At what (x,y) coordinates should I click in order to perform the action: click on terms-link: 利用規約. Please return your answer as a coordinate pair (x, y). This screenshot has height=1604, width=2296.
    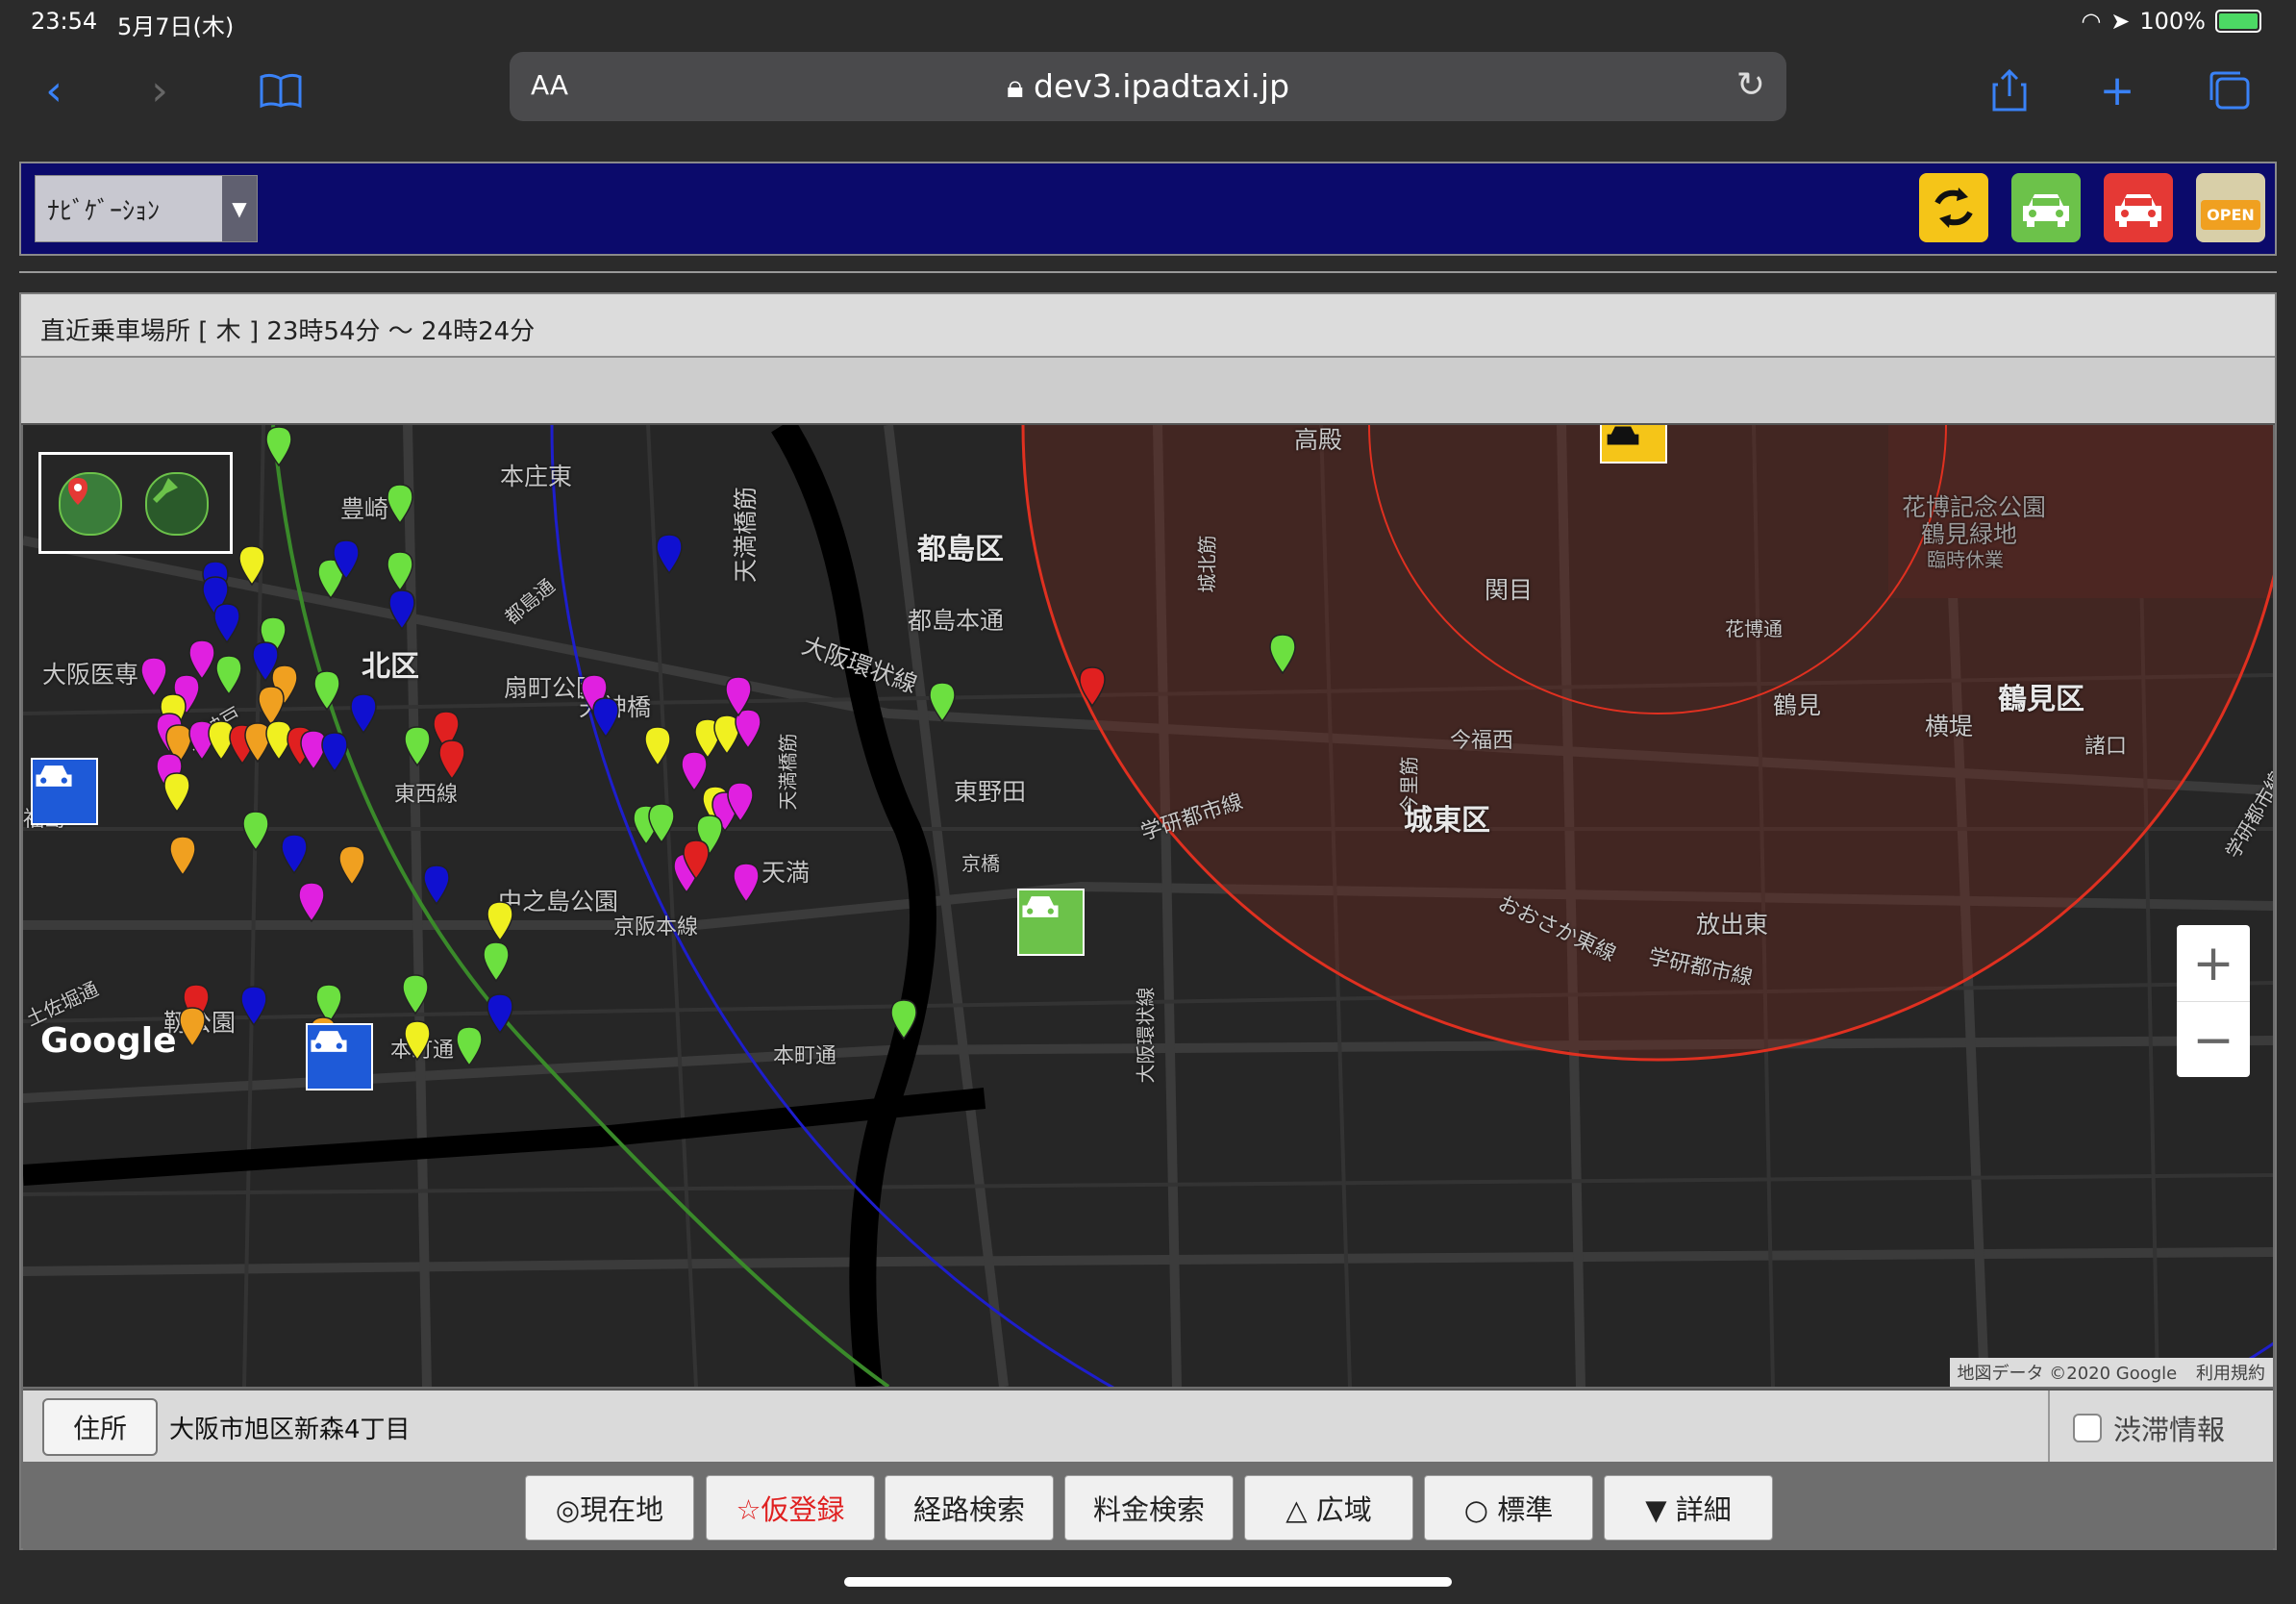
    Looking at the image, I should click on (2230, 1374).